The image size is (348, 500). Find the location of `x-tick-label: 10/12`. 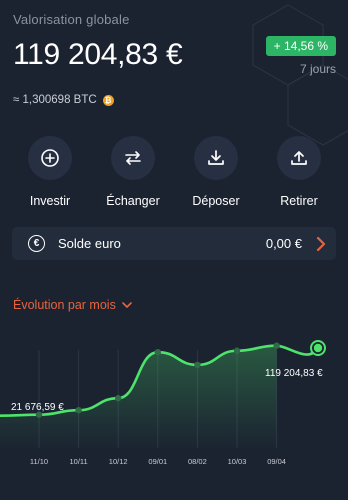

x-tick-label: 10/12 is located at coordinates (118, 461).